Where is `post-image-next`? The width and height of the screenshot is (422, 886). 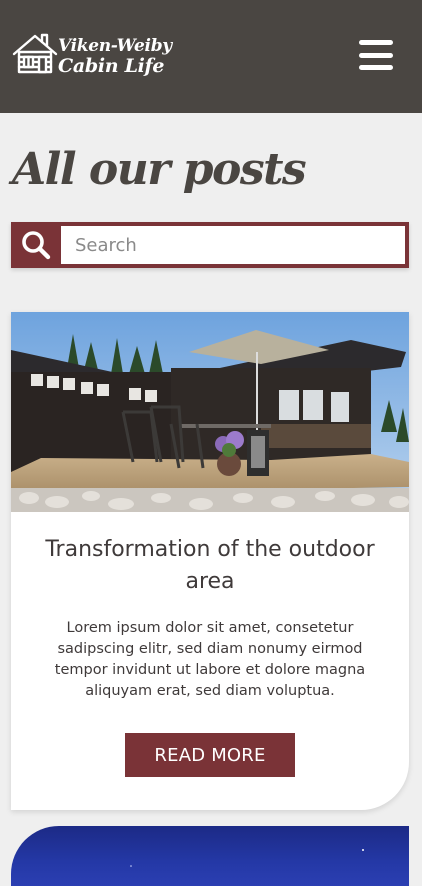 post-image-next is located at coordinates (247, 858).